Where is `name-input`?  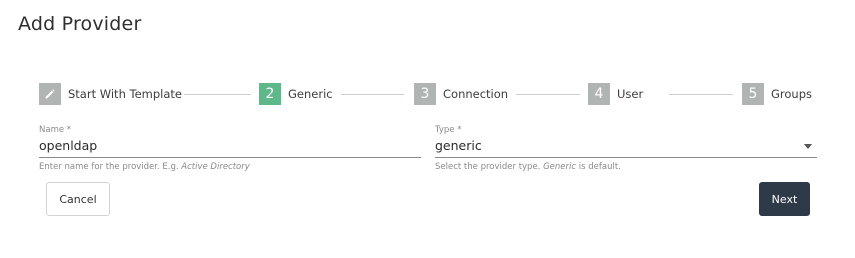
name-input is located at coordinates (230, 146).